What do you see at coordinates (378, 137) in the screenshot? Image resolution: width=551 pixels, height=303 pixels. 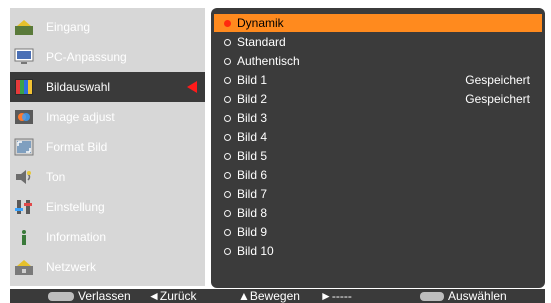 I see `option-bild-4: Bild 4` at bounding box center [378, 137].